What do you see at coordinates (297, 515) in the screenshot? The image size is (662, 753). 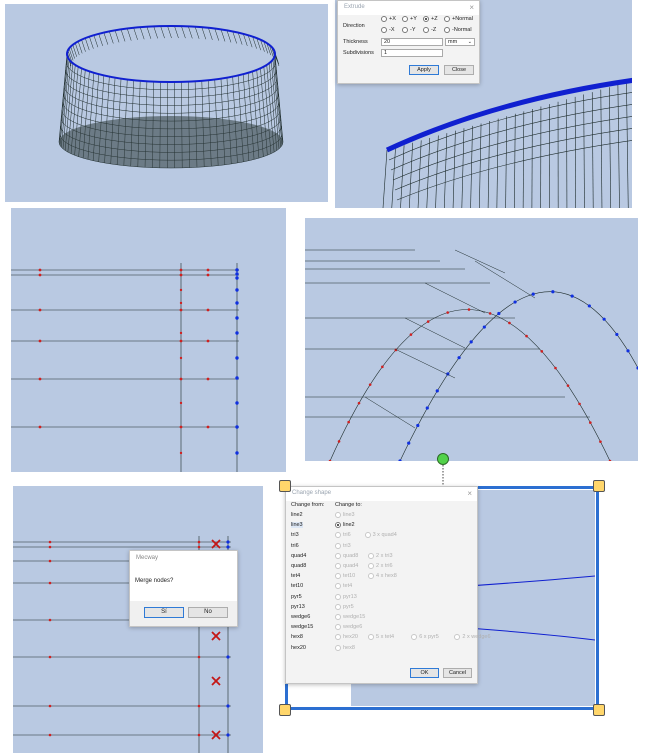 I see `change-from-item: line2` at bounding box center [297, 515].